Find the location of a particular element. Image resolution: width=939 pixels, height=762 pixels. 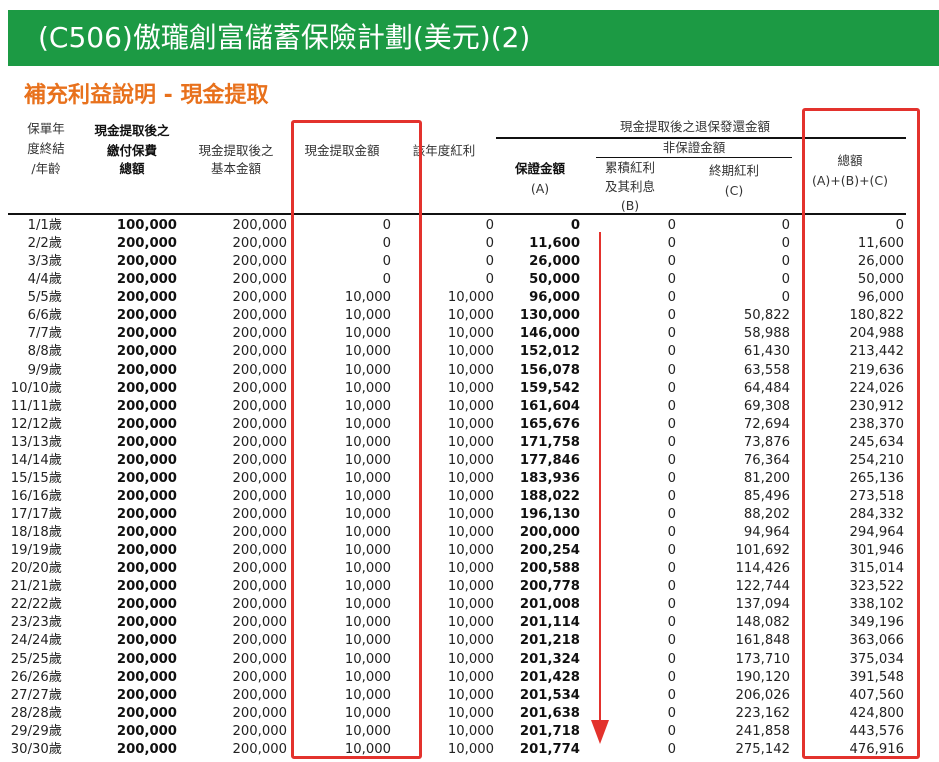

cell-guaranteed-amount: 152,012 is located at coordinates (549, 352).